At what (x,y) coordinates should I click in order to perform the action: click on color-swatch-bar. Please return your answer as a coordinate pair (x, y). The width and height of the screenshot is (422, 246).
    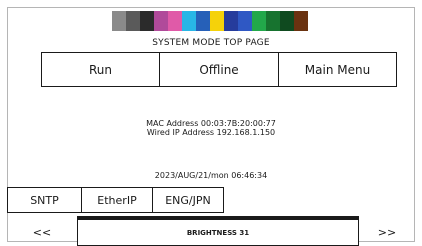
    Looking at the image, I should click on (210, 21).